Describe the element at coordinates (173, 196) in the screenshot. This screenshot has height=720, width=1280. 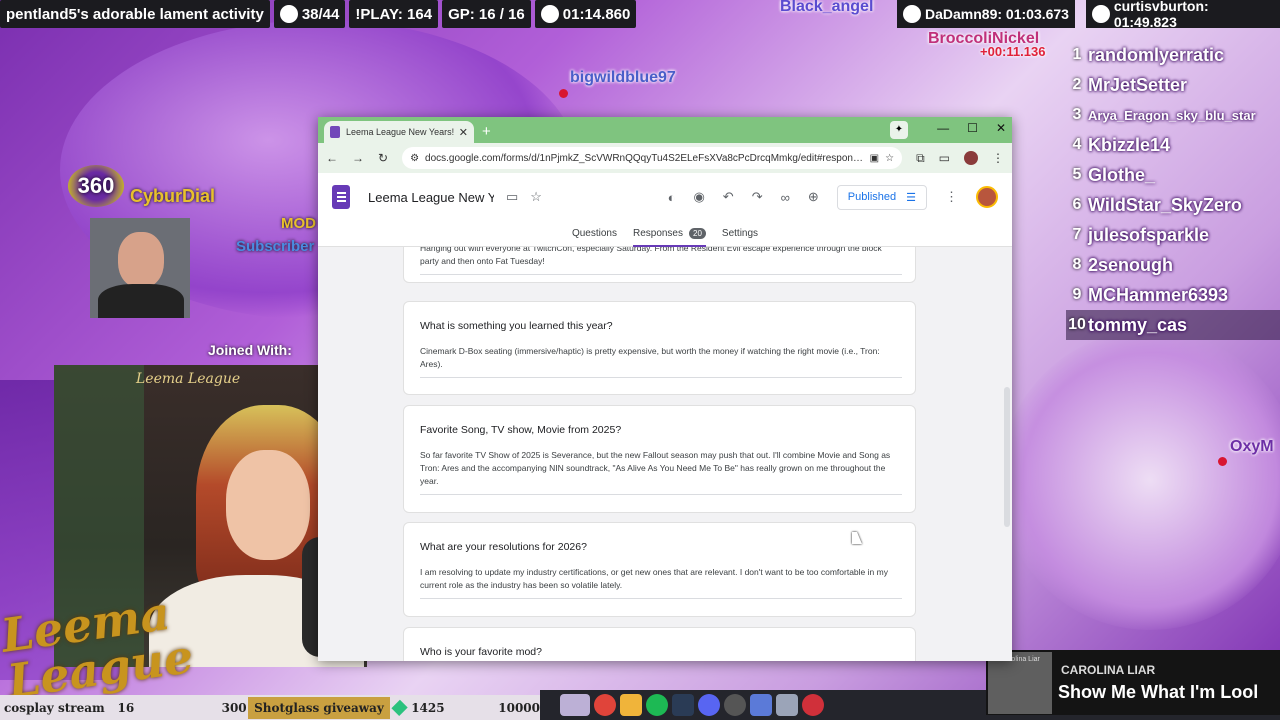
I see `viewer-name: CyburDial` at that location.